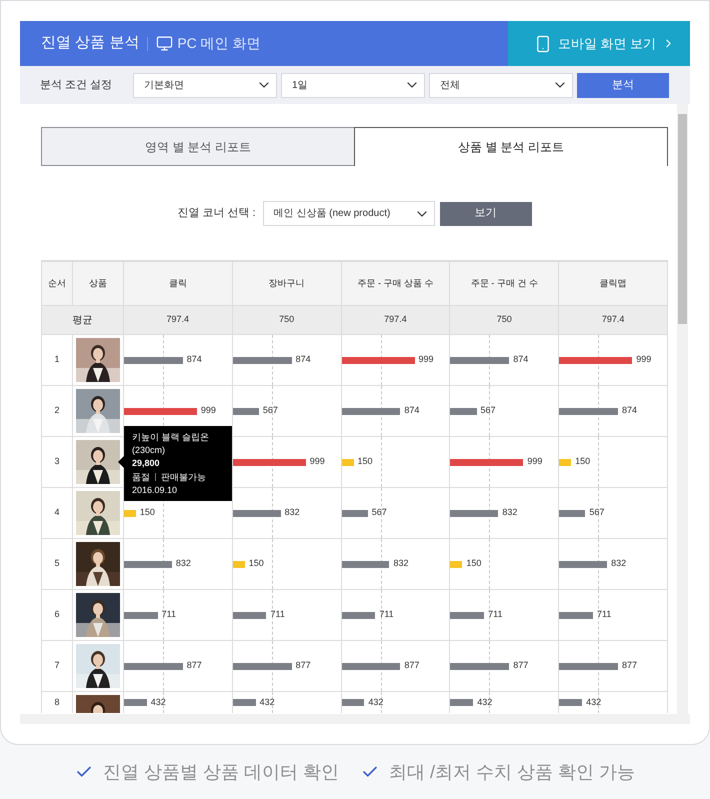 This screenshot has width=710, height=799. What do you see at coordinates (57, 702) in the screenshot?
I see `row-number: 8` at bounding box center [57, 702].